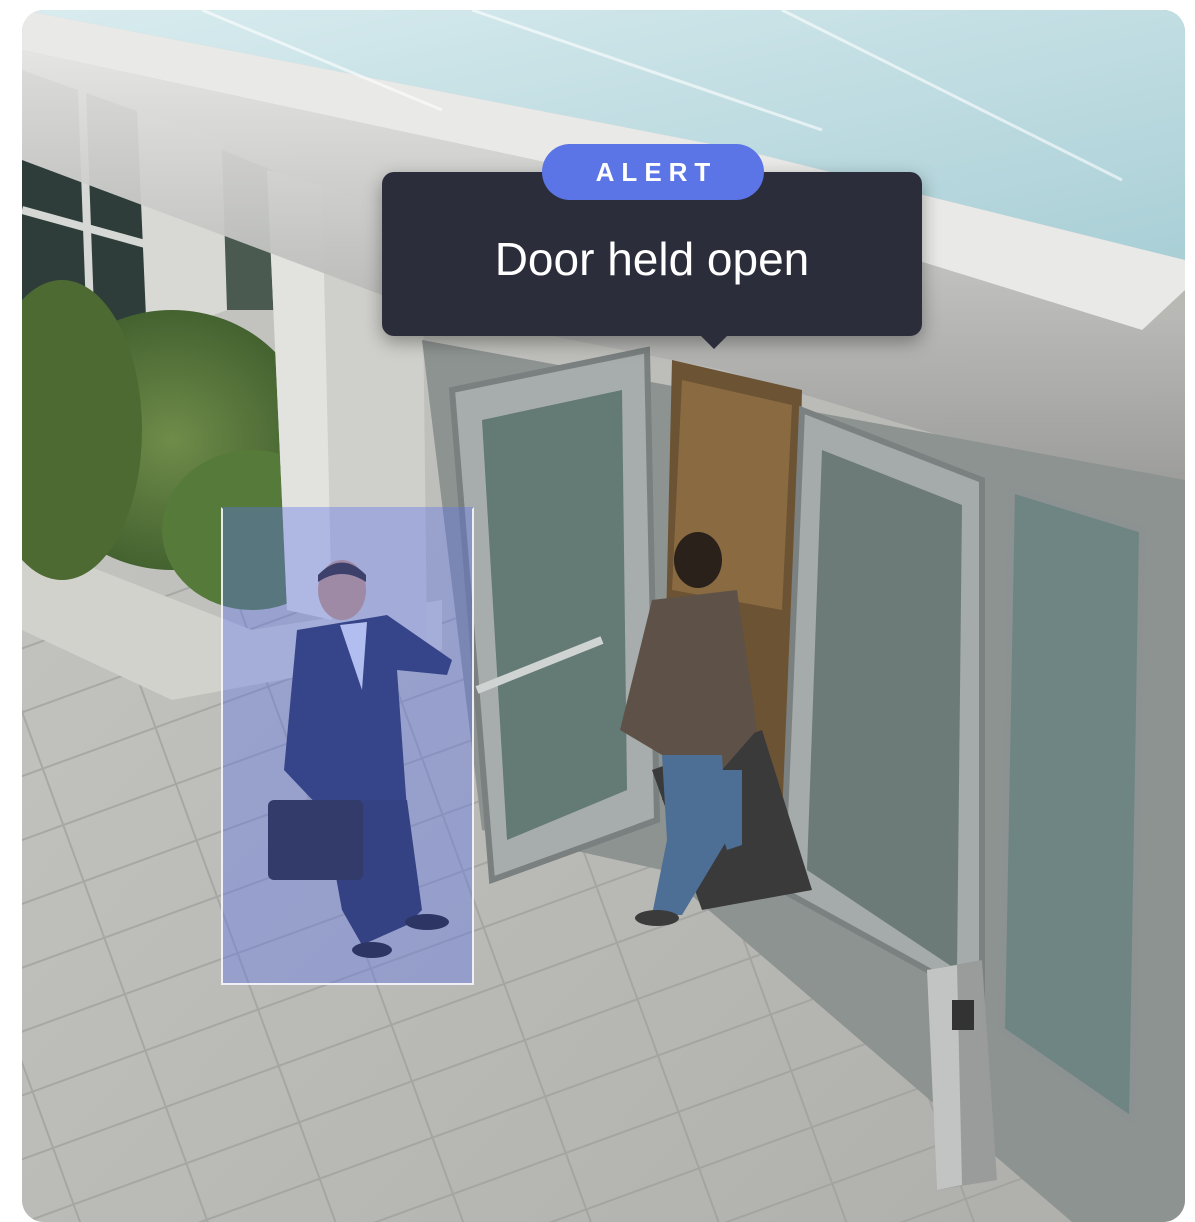 This screenshot has height=1222, width=1195. I want to click on alert-callout: ALERT Door held open, so click(652, 246).